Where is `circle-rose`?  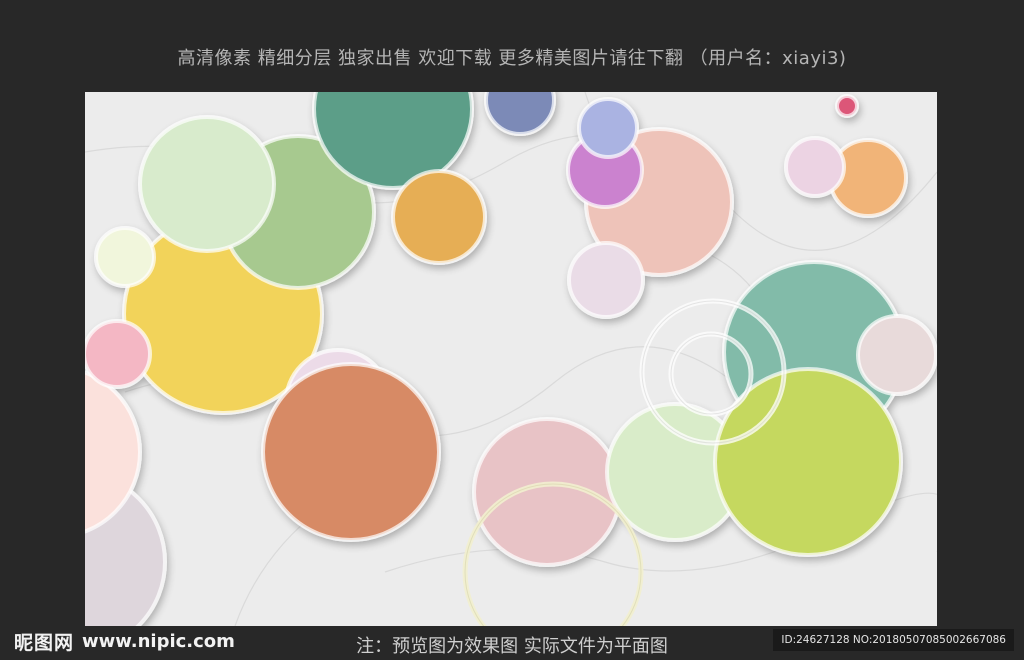 circle-rose is located at coordinates (547, 492).